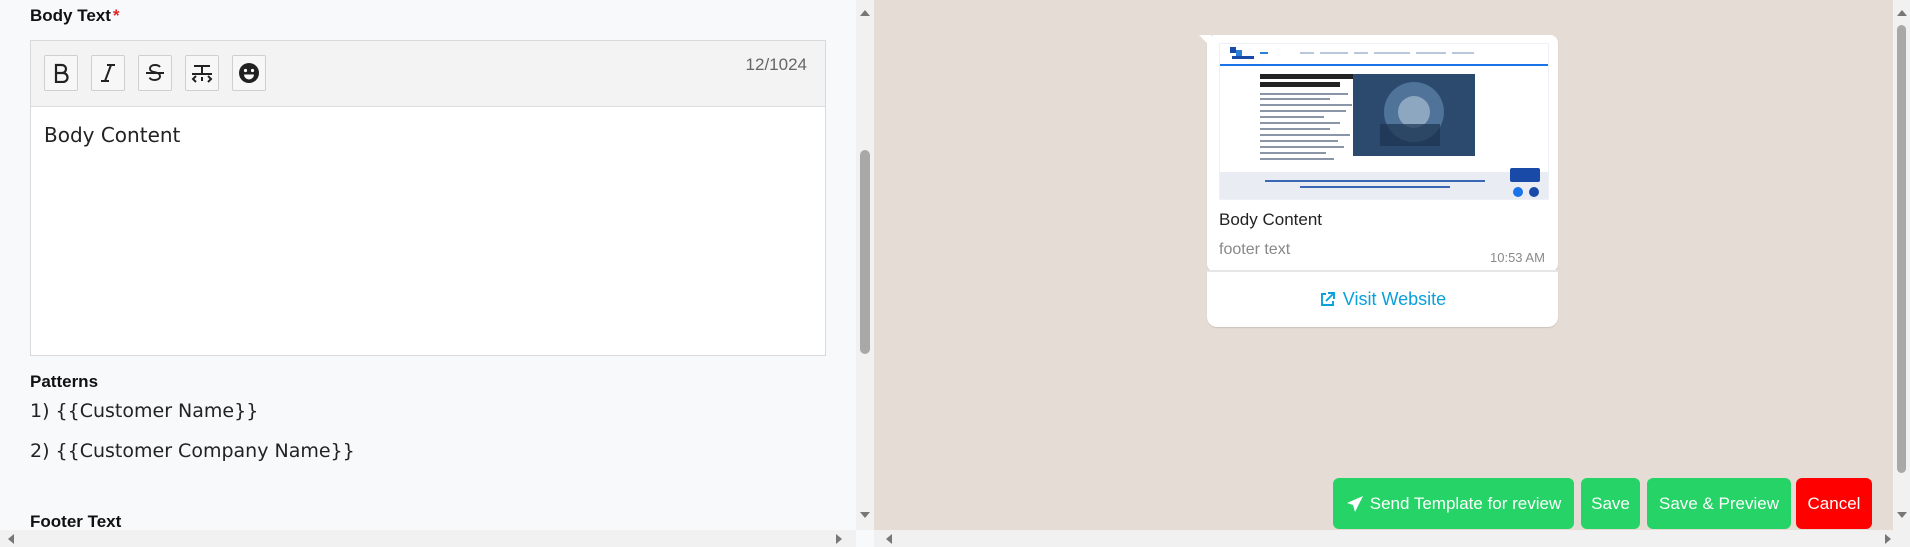 Image resolution: width=1910 pixels, height=547 pixels. I want to click on visit-website-button: Visit Website, so click(1382, 299).